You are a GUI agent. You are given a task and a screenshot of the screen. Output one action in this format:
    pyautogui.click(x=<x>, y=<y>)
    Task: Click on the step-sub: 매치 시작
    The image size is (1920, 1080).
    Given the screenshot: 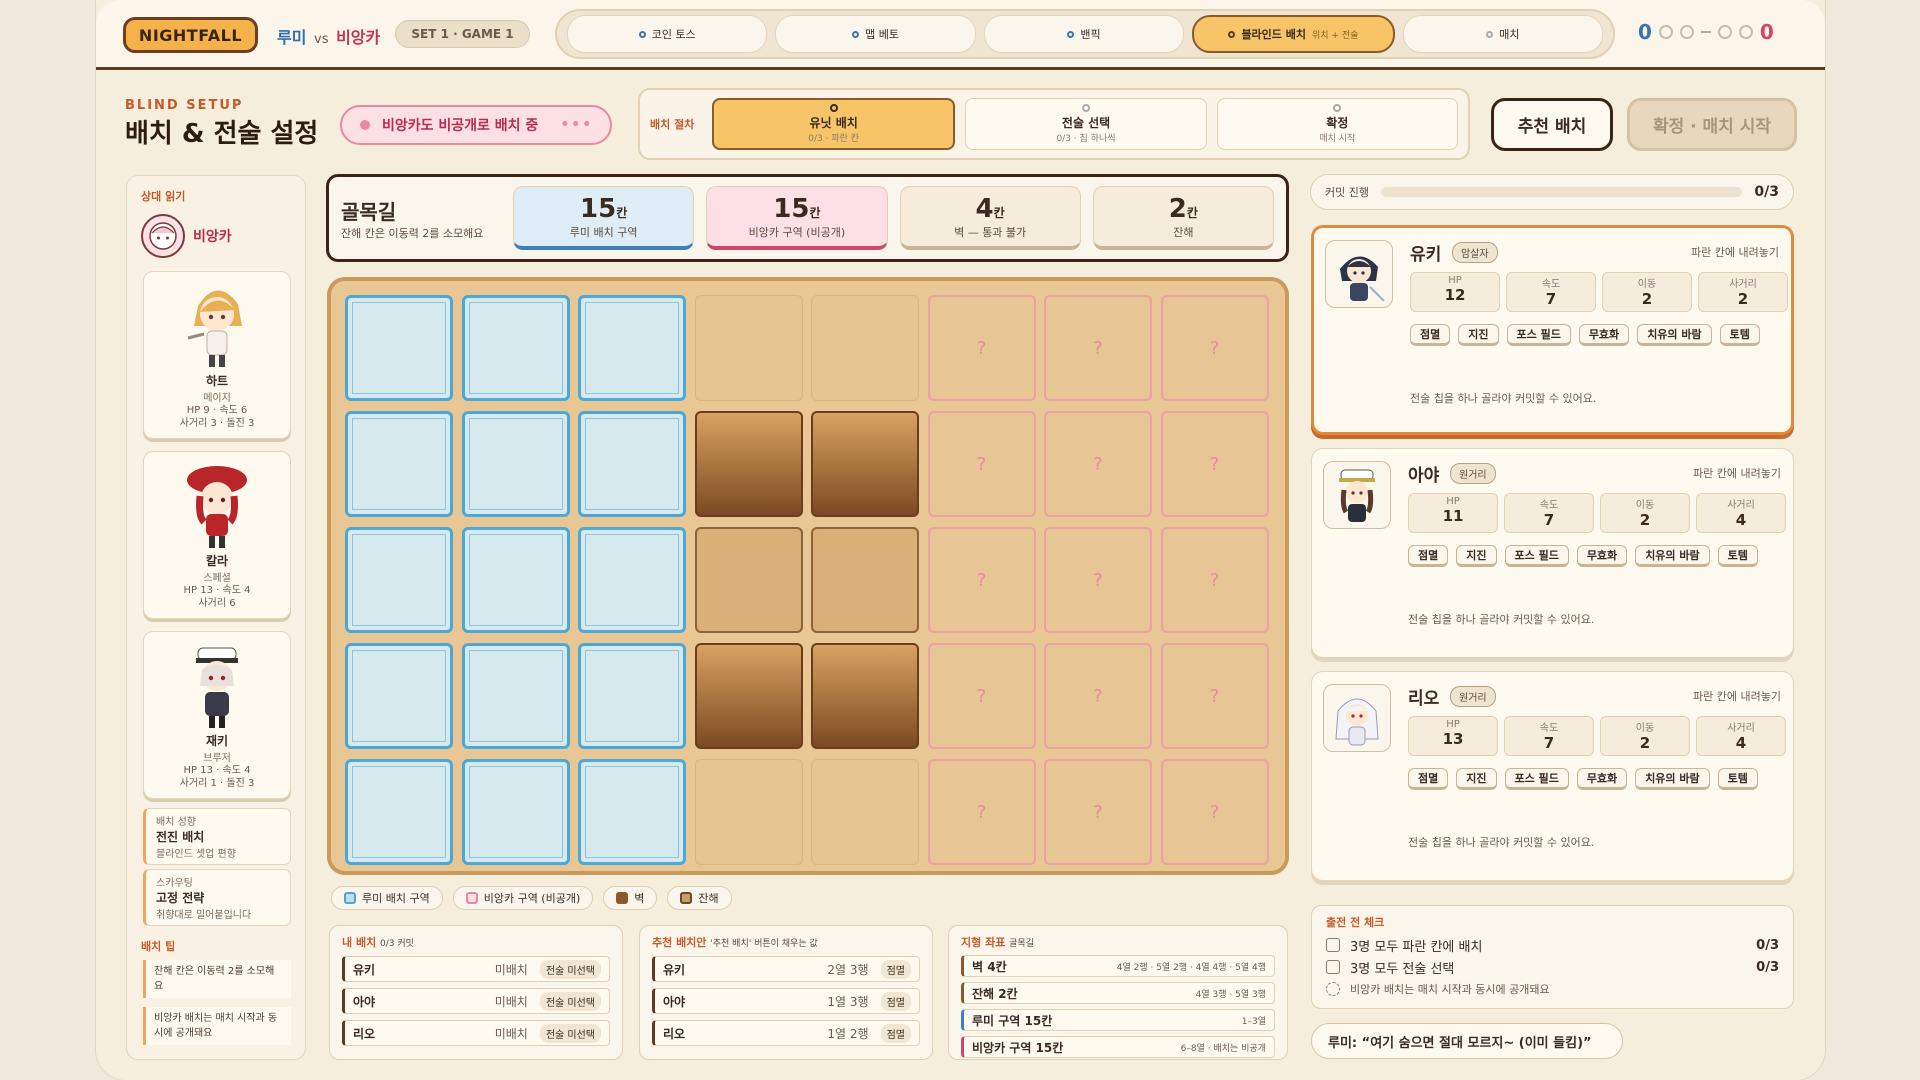 What is the action you would take?
    pyautogui.click(x=1337, y=139)
    